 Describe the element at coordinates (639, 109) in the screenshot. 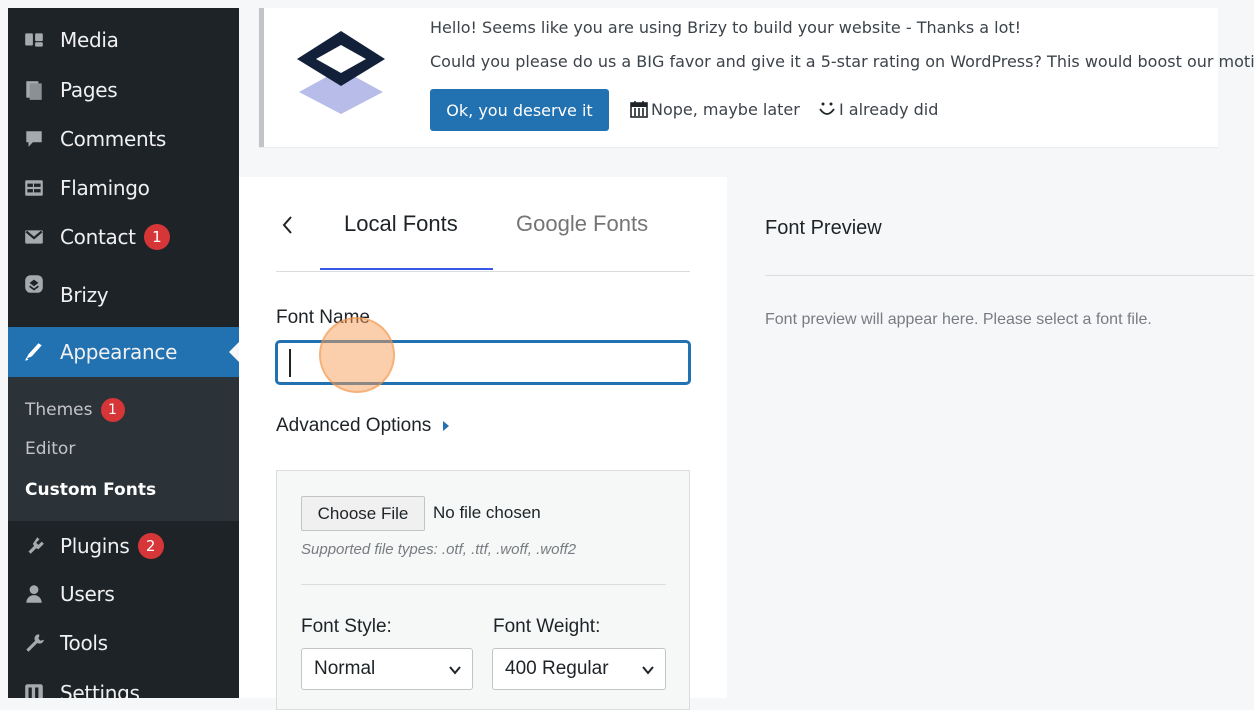

I see `calendar-icon` at that location.